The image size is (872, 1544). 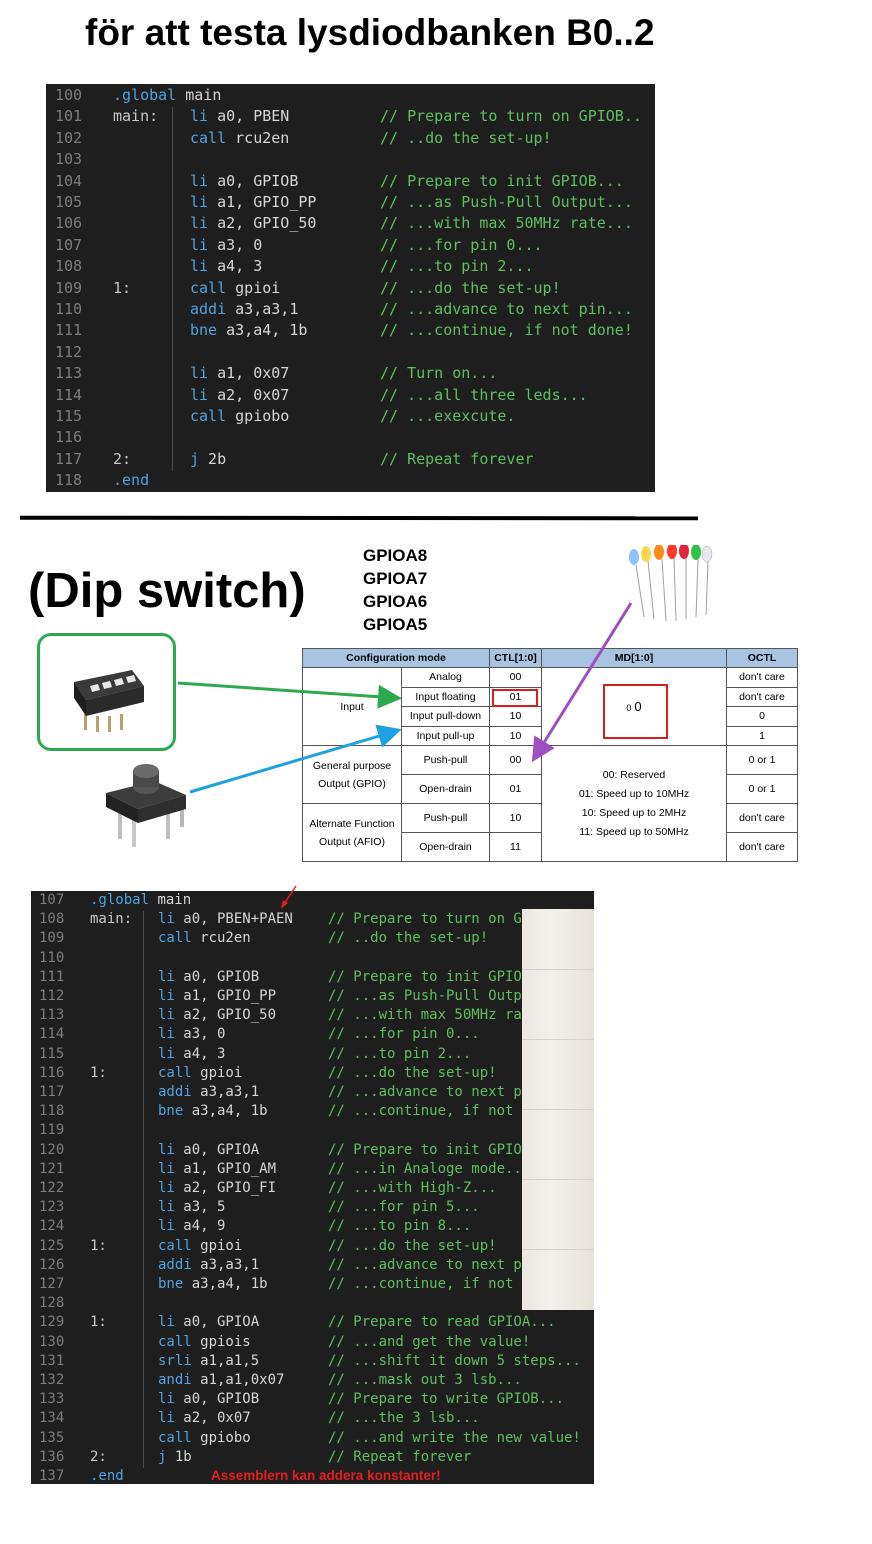 I want to click on line-number: 137, so click(x=52, y=1476).